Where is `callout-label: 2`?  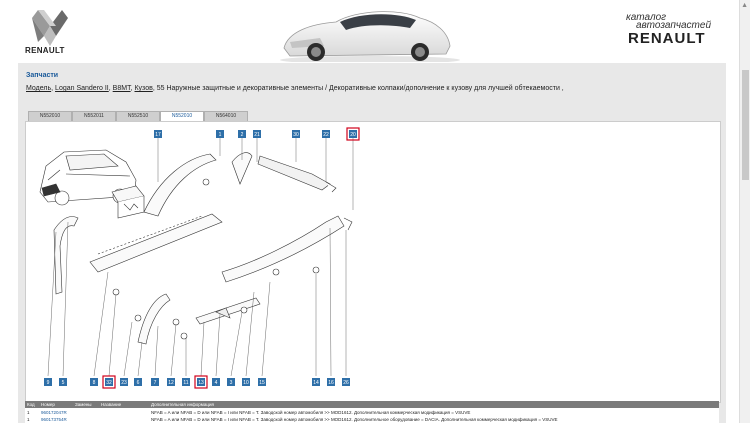
callout-label: 2 is located at coordinates (242, 135).